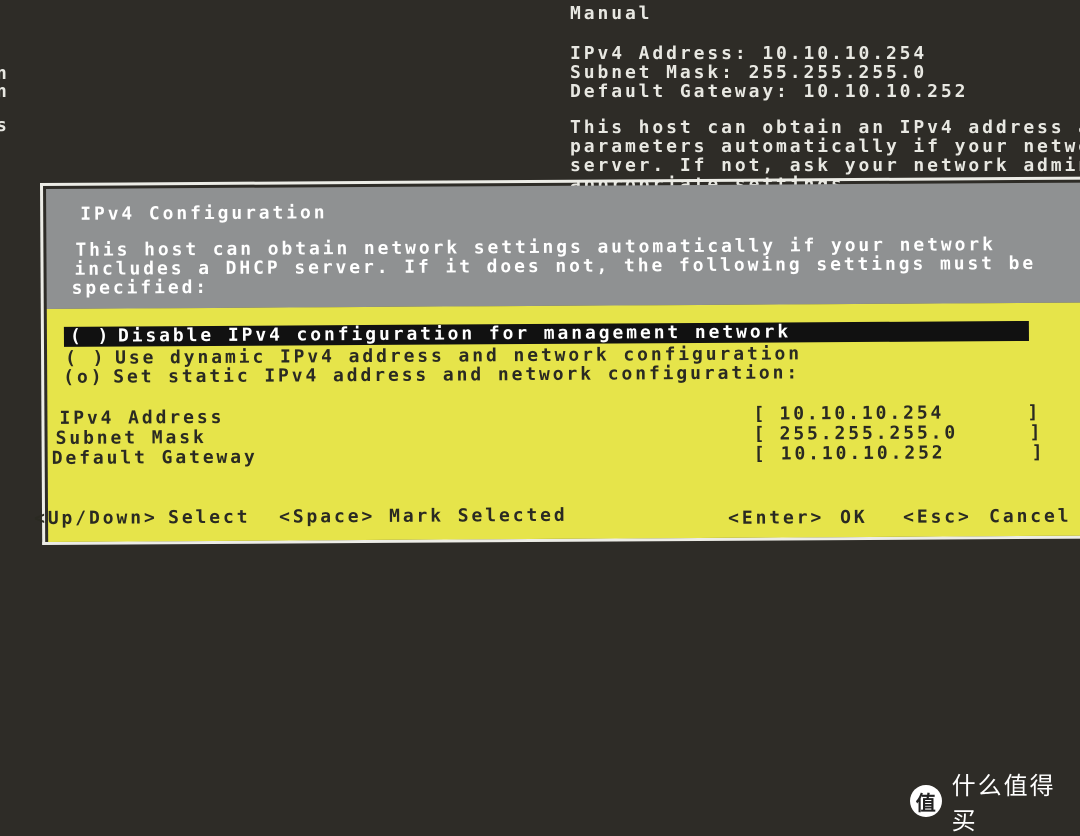 Image resolution: width=1080 pixels, height=836 pixels. Describe the element at coordinates (131, 437) in the screenshot. I see `subnet-mask-label: Subnet Mask` at that location.